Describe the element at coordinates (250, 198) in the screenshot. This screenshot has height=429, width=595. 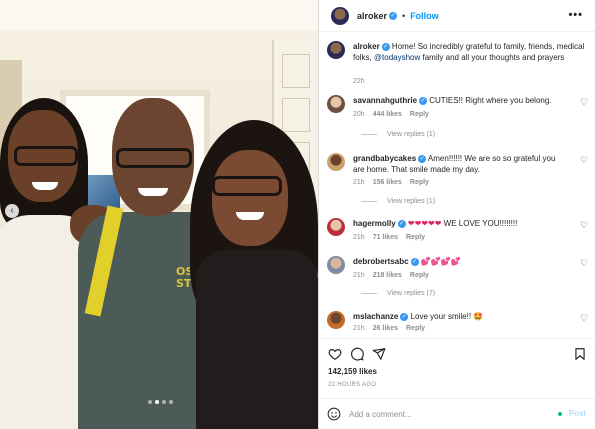
I see `person-right-face` at that location.